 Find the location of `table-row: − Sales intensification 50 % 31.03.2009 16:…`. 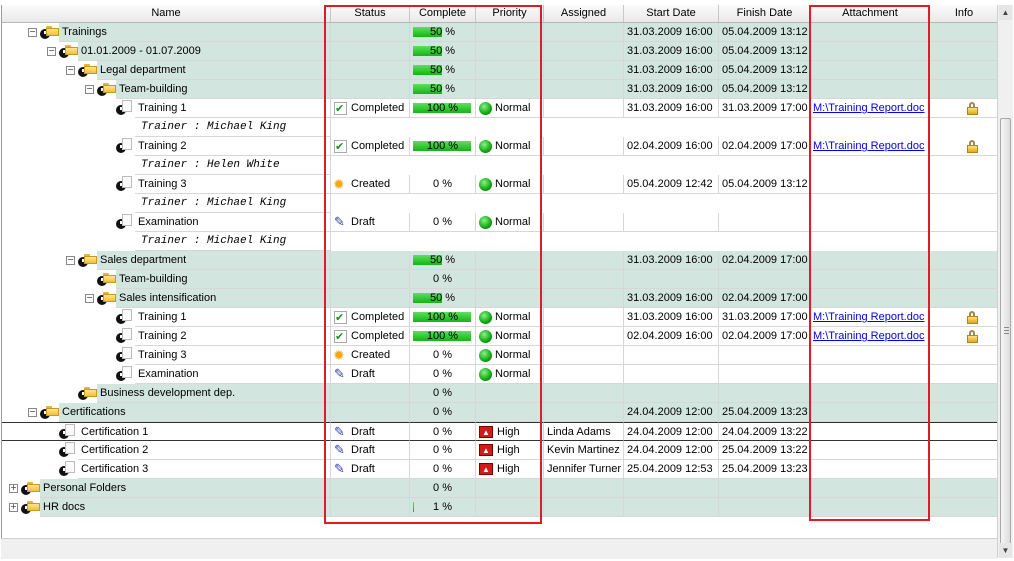

table-row: − Sales intensification 50 % 31.03.2009 16:… is located at coordinates (500, 298).